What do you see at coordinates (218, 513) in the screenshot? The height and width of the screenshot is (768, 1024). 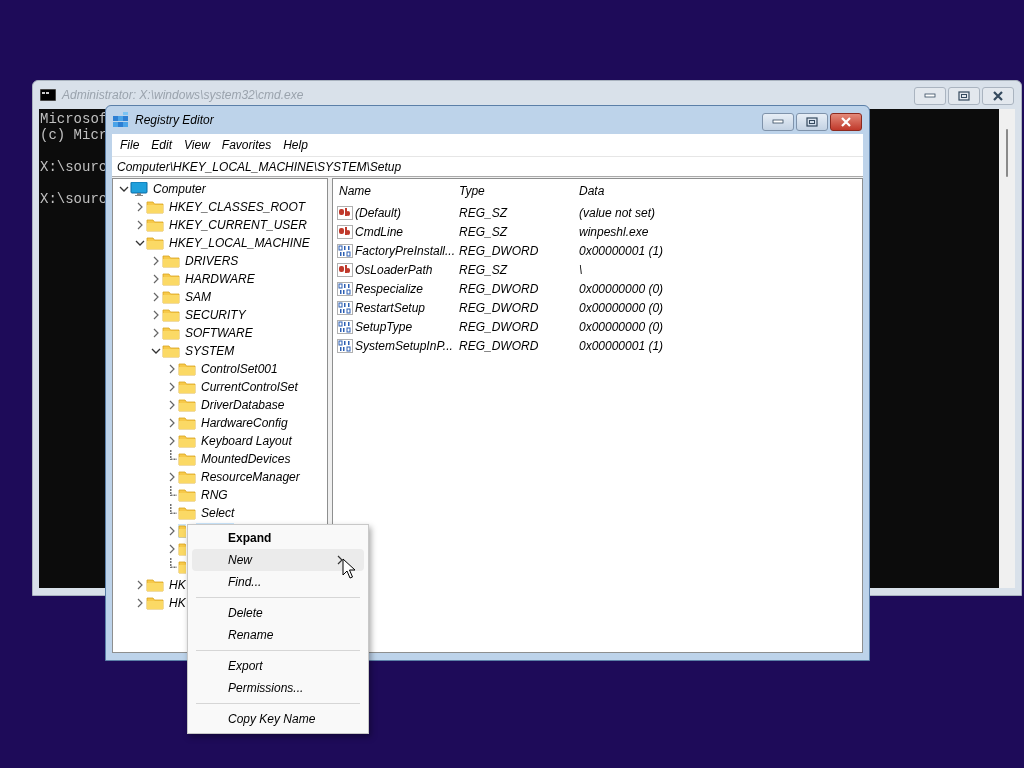 I see `tree-item: Select` at bounding box center [218, 513].